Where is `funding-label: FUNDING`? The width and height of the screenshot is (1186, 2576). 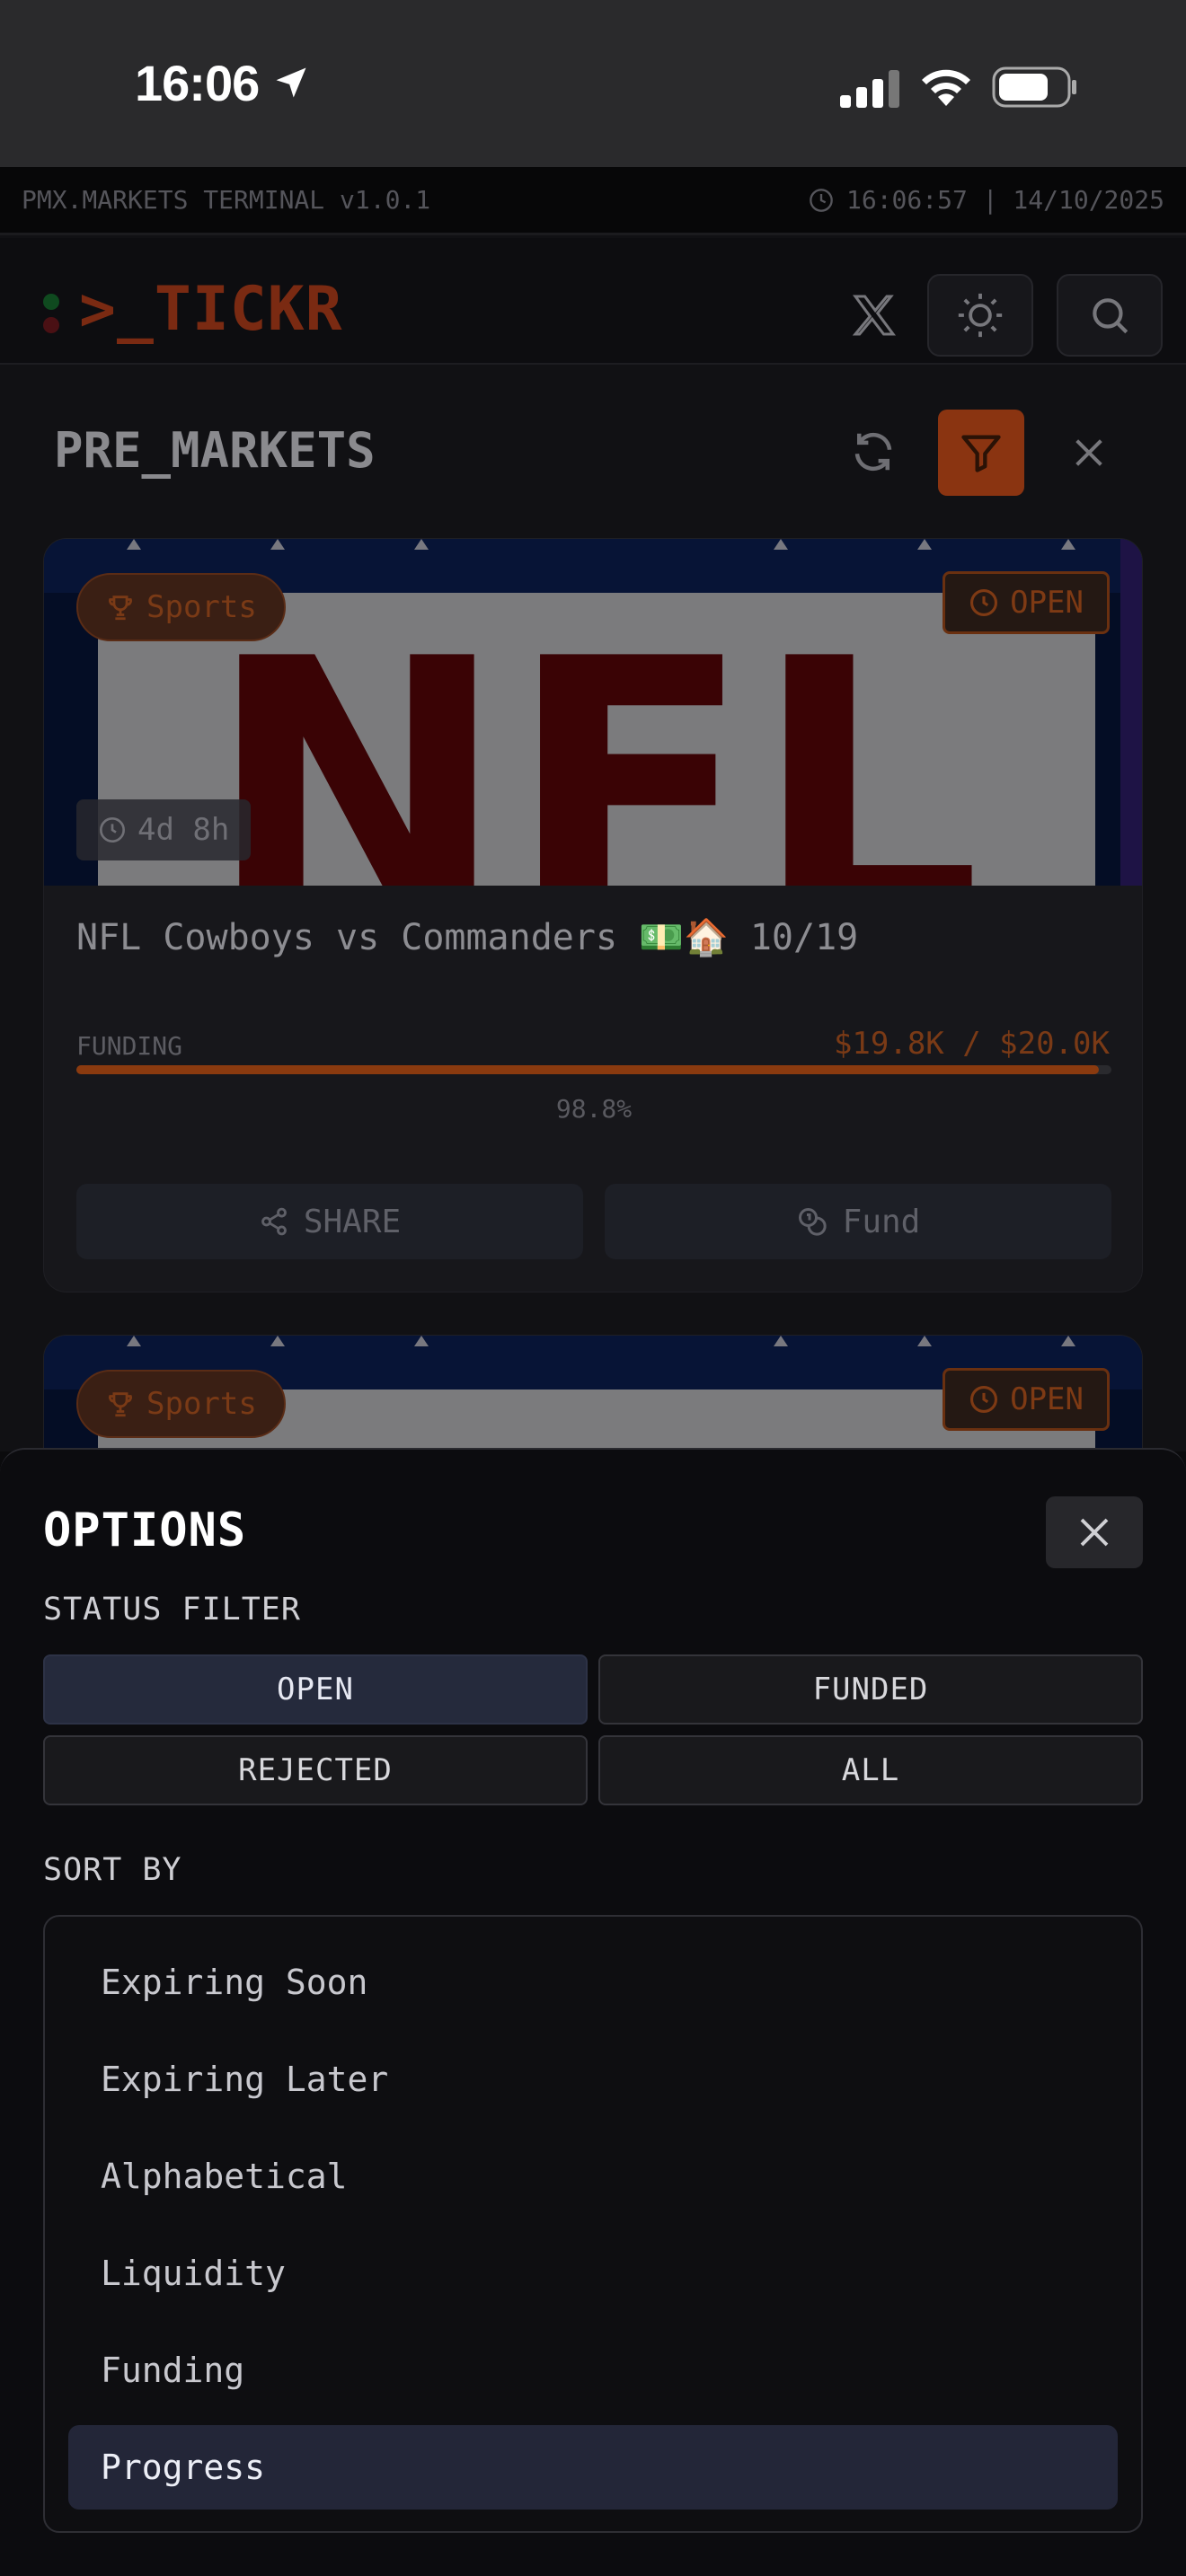
funding-label: FUNDING is located at coordinates (129, 1046).